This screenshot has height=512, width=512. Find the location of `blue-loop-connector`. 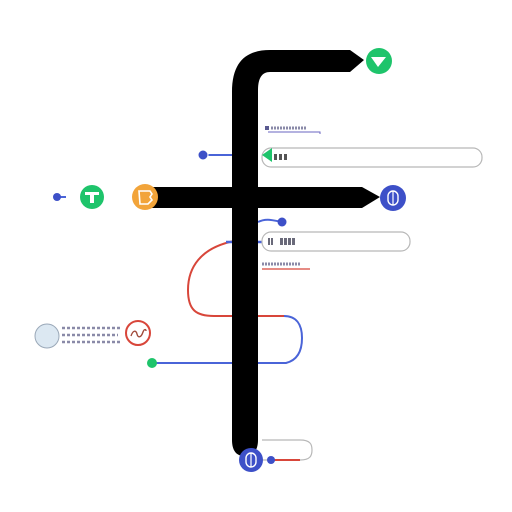

blue-loop-connector is located at coordinates (228, 339).